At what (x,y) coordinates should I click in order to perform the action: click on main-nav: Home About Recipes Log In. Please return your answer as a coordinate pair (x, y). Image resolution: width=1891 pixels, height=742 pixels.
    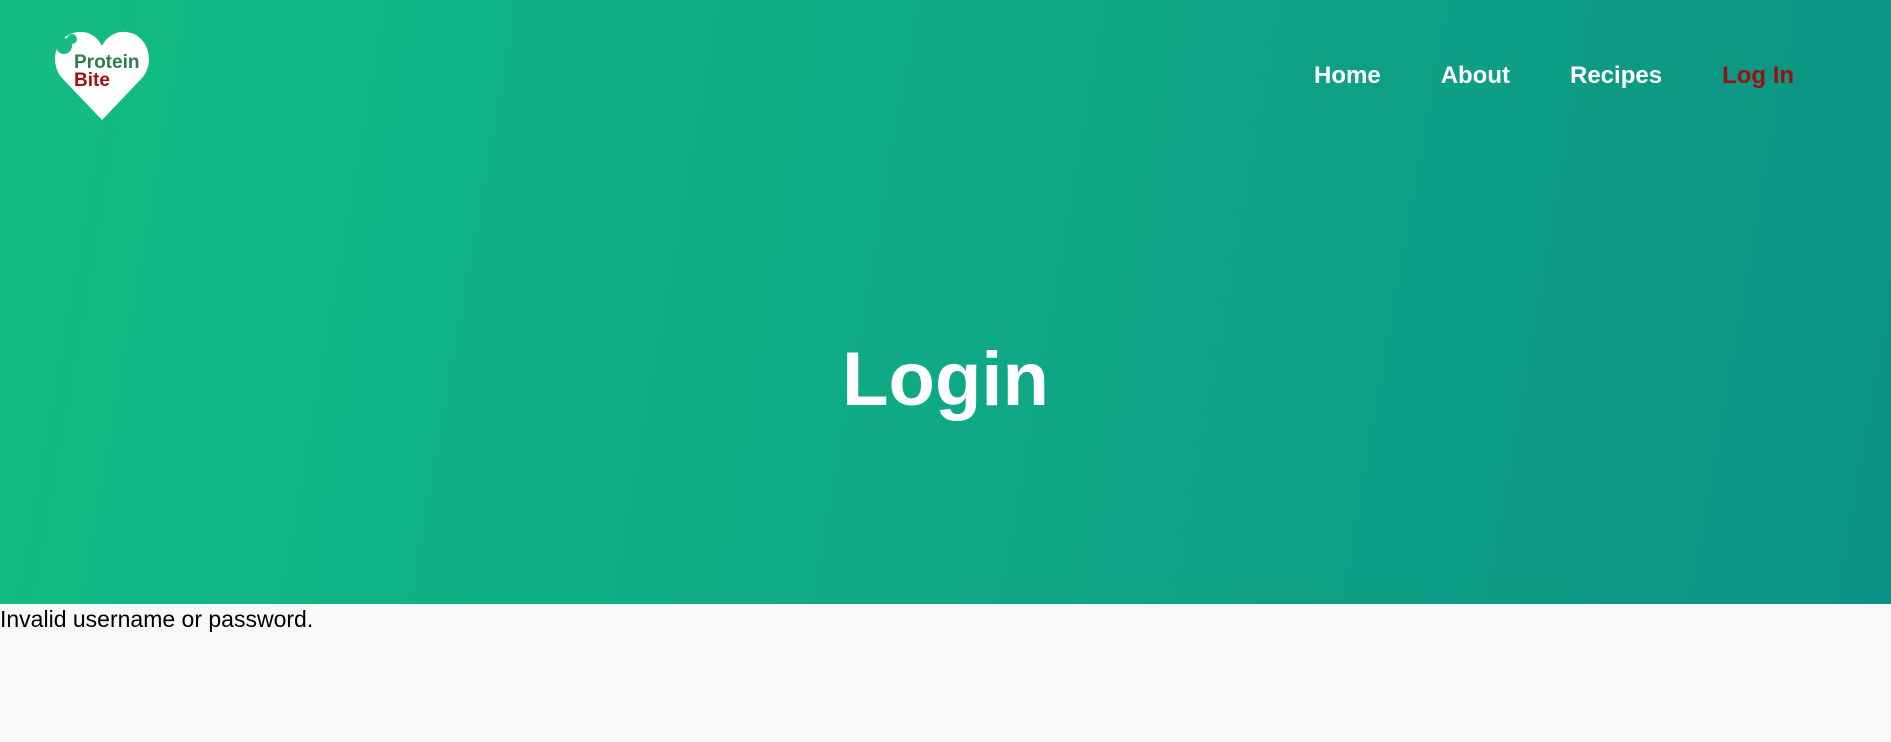
    Looking at the image, I should click on (1584, 76).